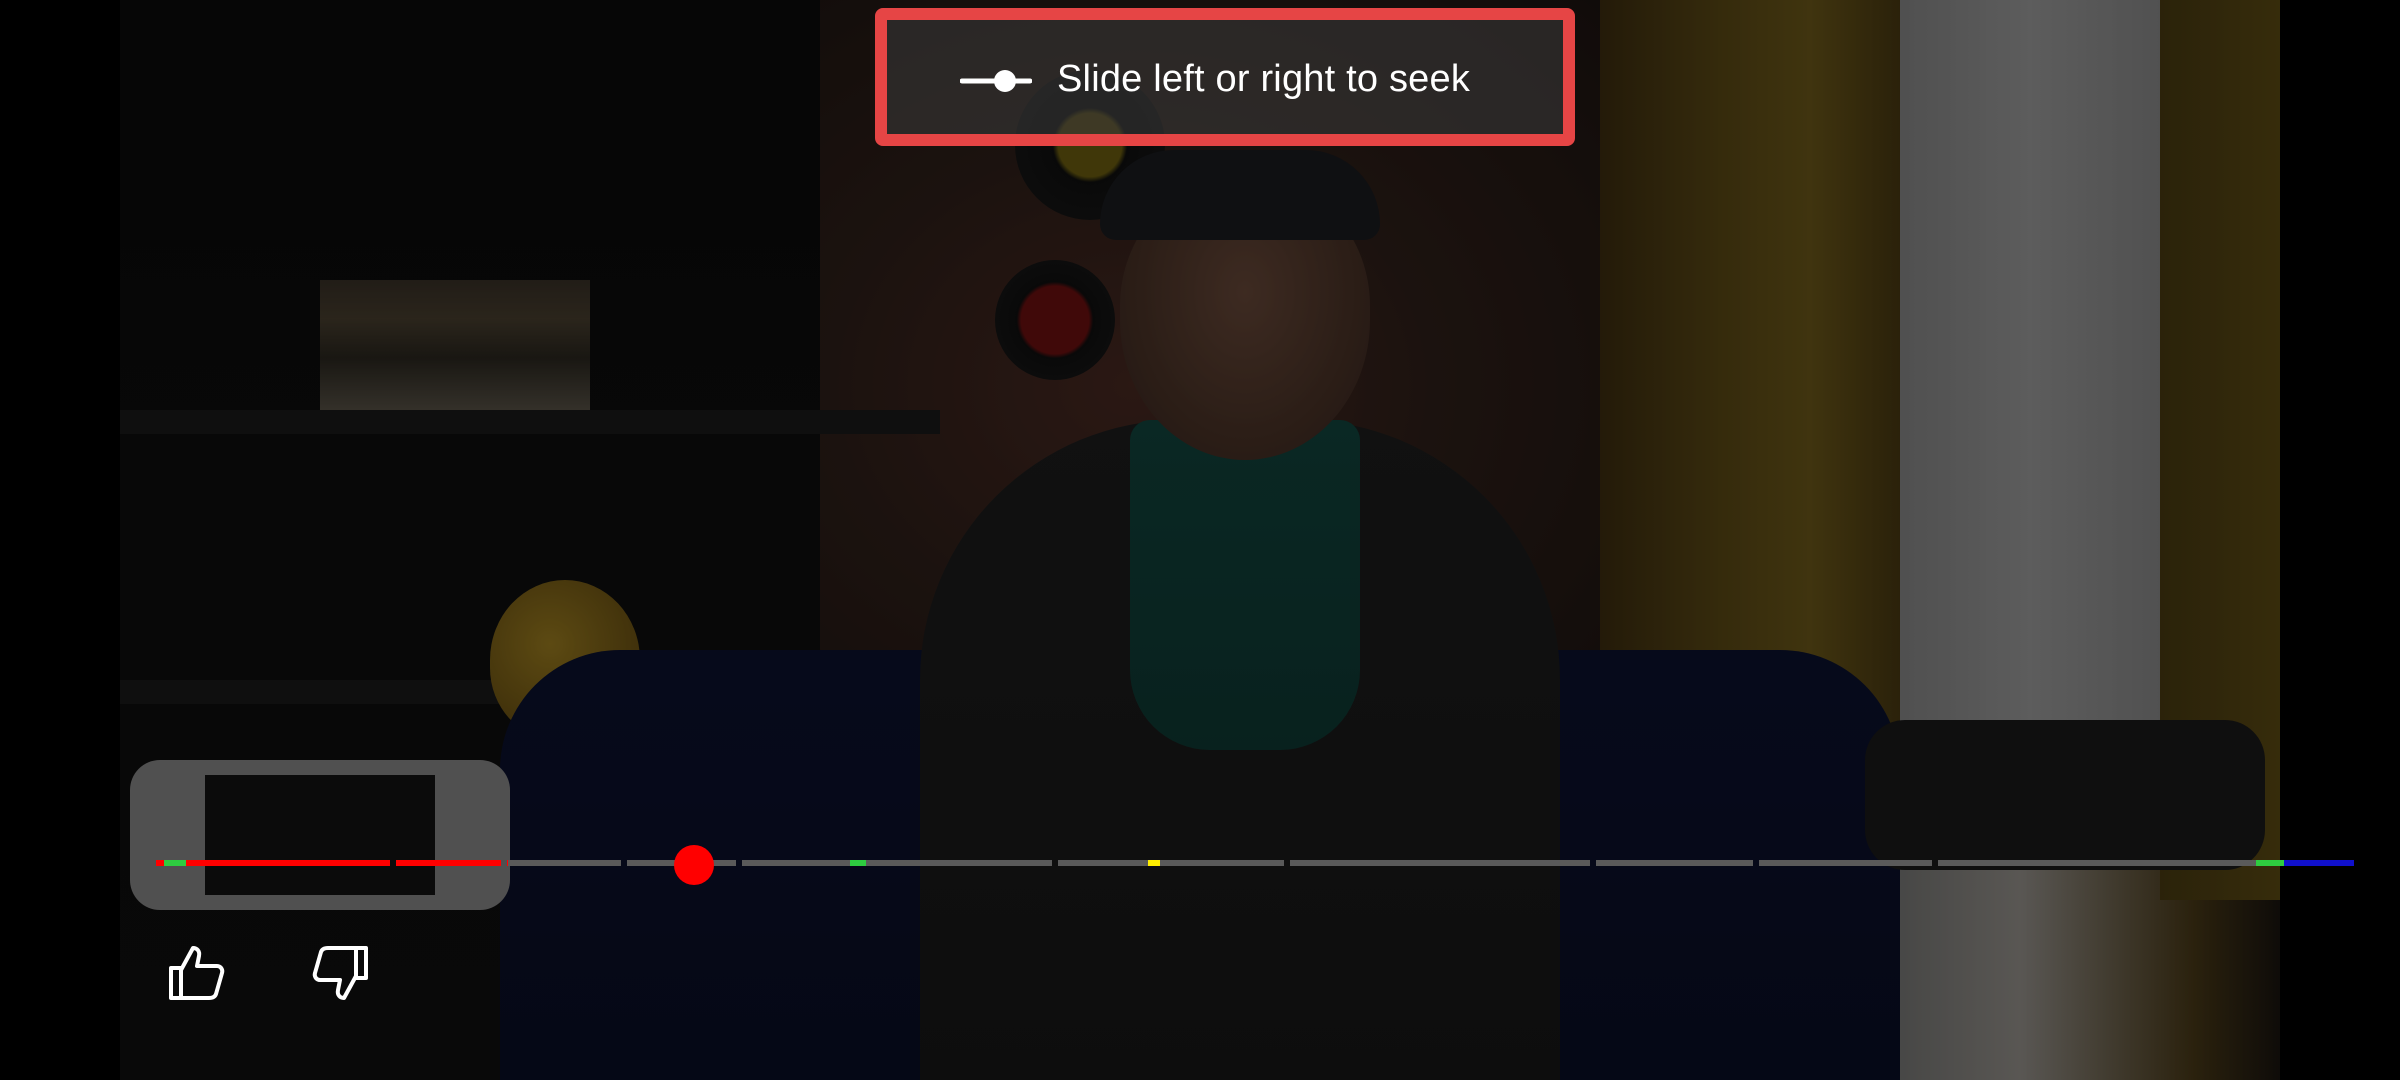  I want to click on like-button, so click(196, 973).